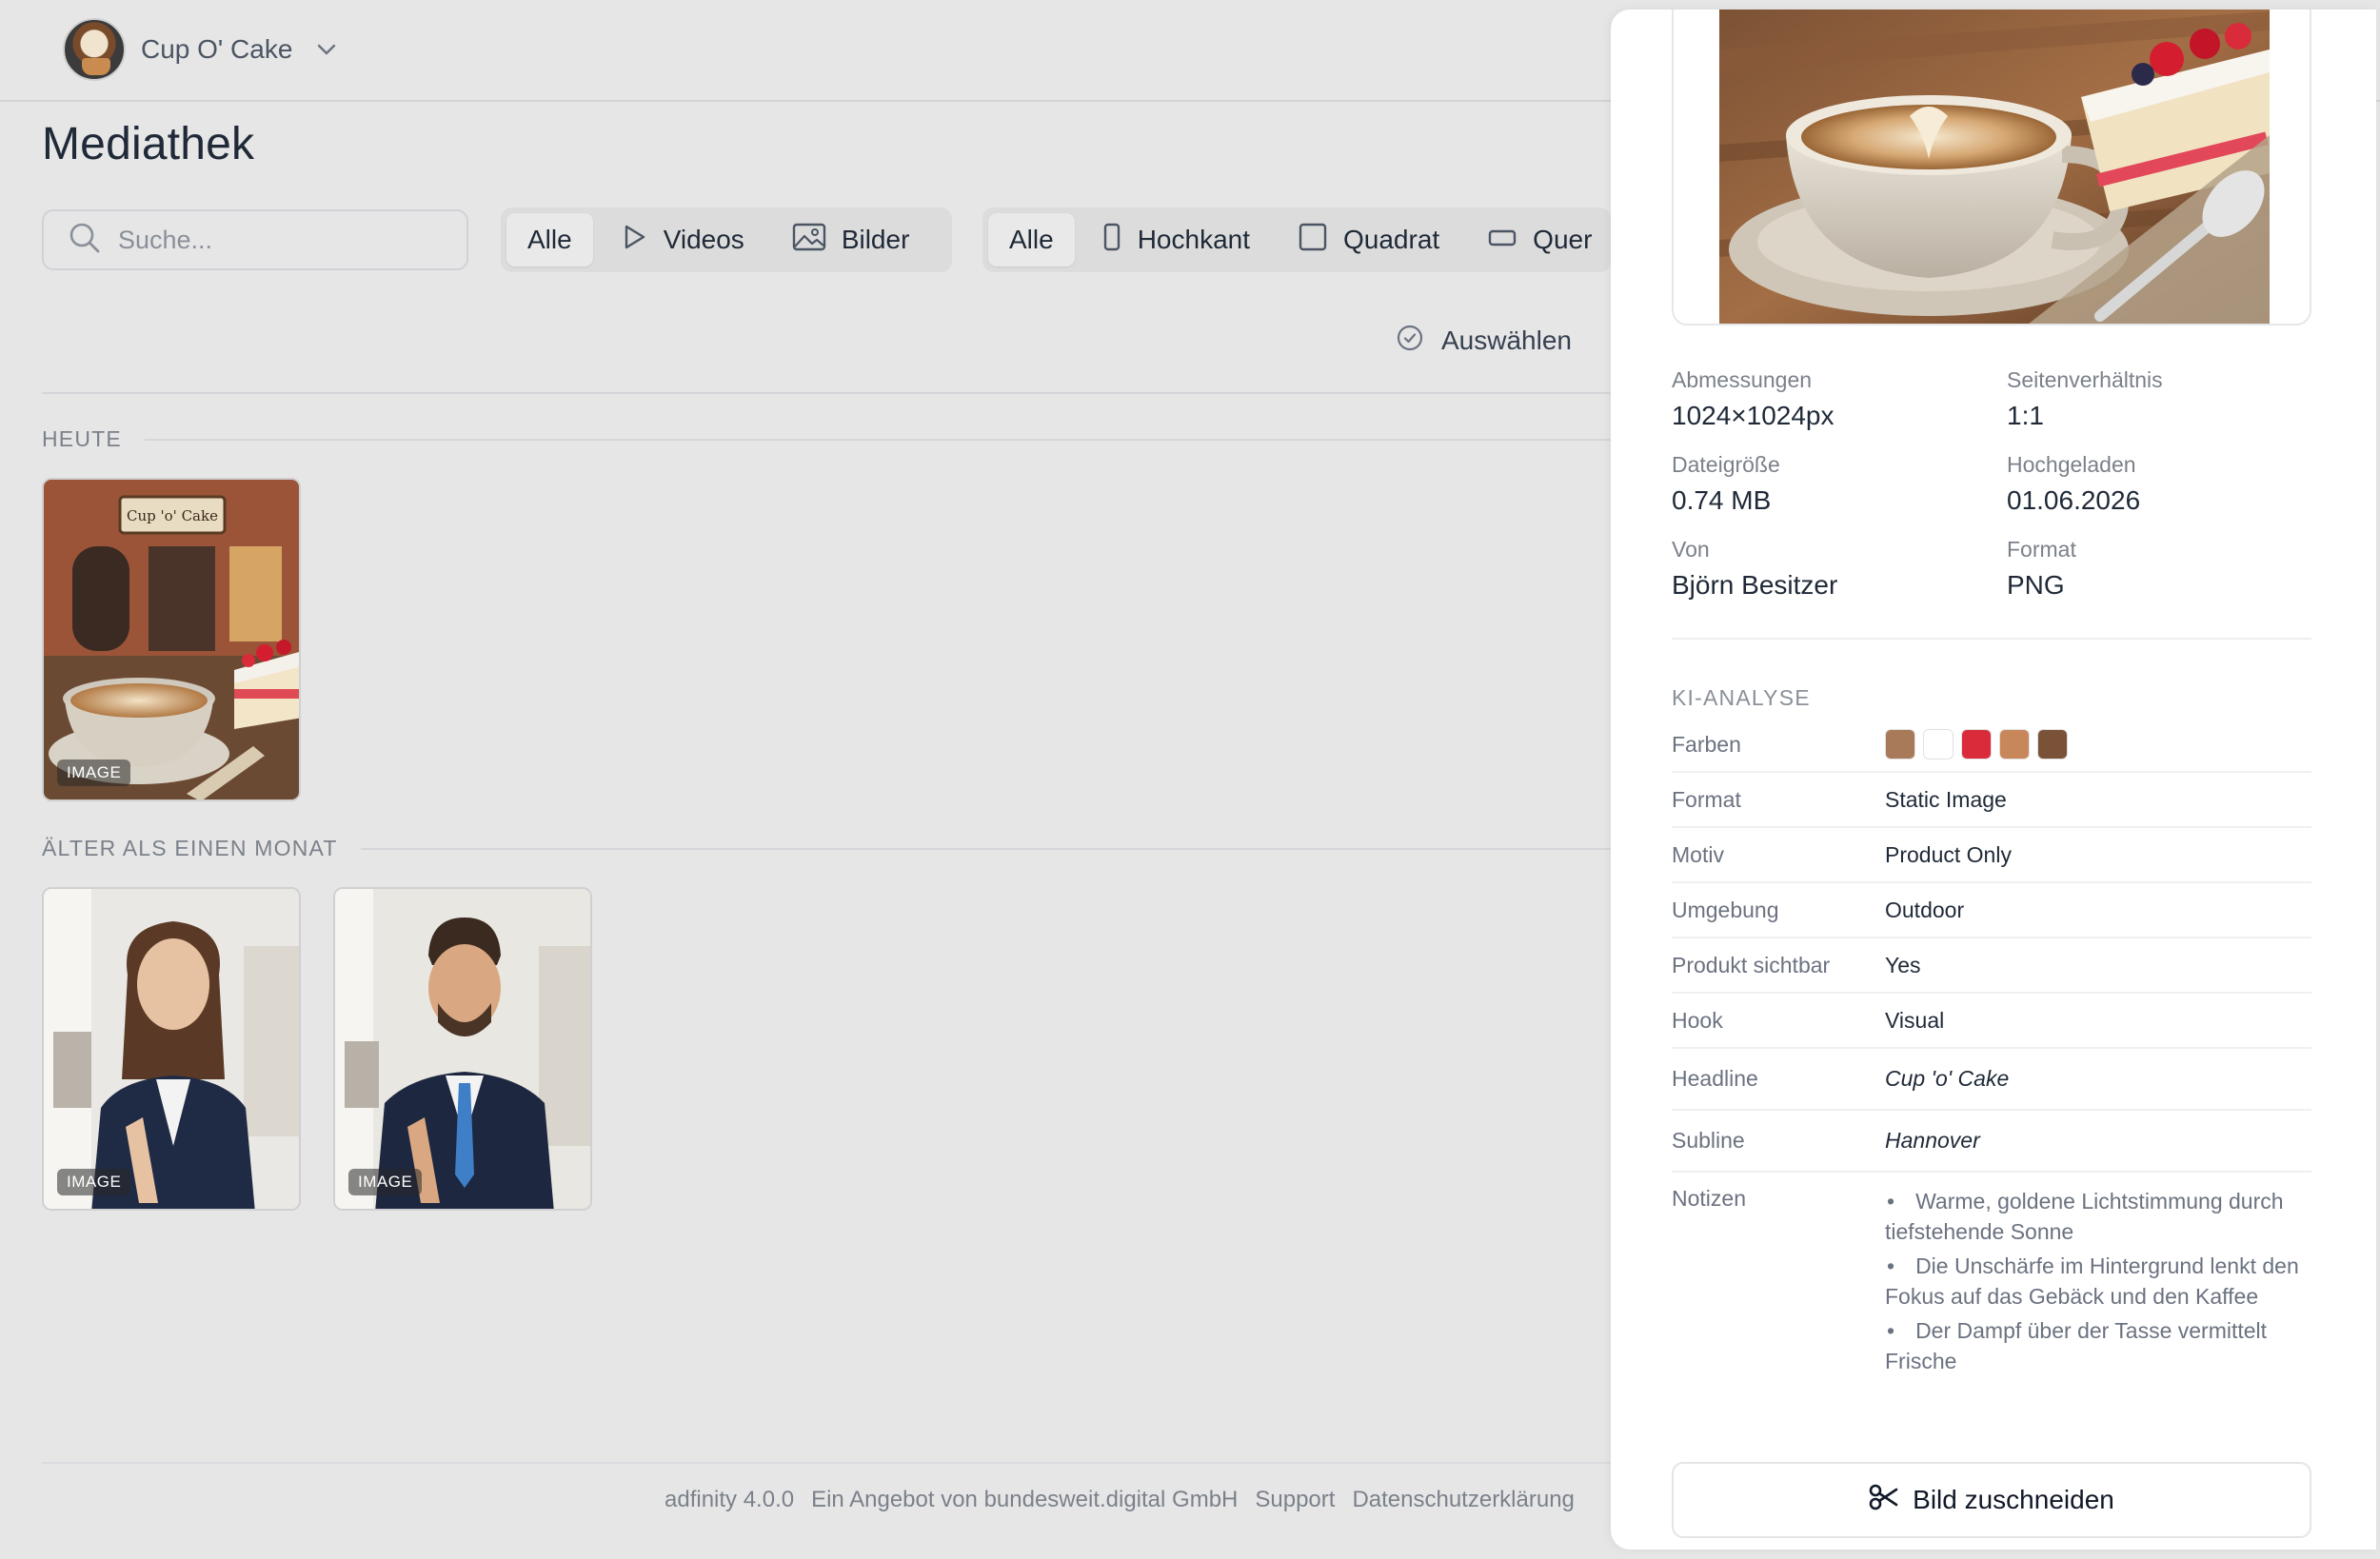  Describe the element at coordinates (1991, 1021) in the screenshot. I see `ai-row-hook: Hook Visual` at that location.